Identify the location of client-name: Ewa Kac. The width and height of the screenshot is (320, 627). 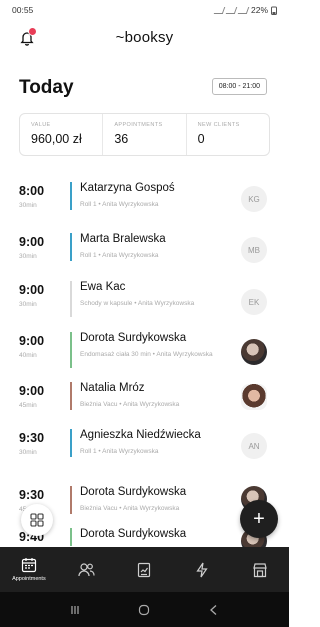
(103, 287).